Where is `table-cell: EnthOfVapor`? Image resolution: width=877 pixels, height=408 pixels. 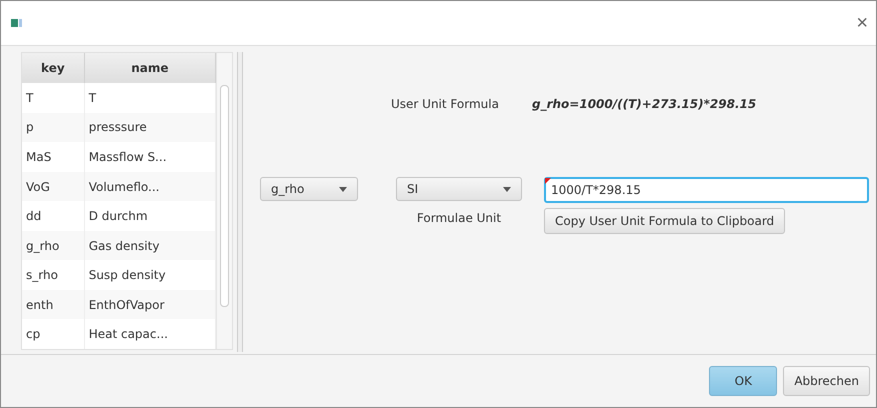
table-cell: EnthOfVapor is located at coordinates (150, 305).